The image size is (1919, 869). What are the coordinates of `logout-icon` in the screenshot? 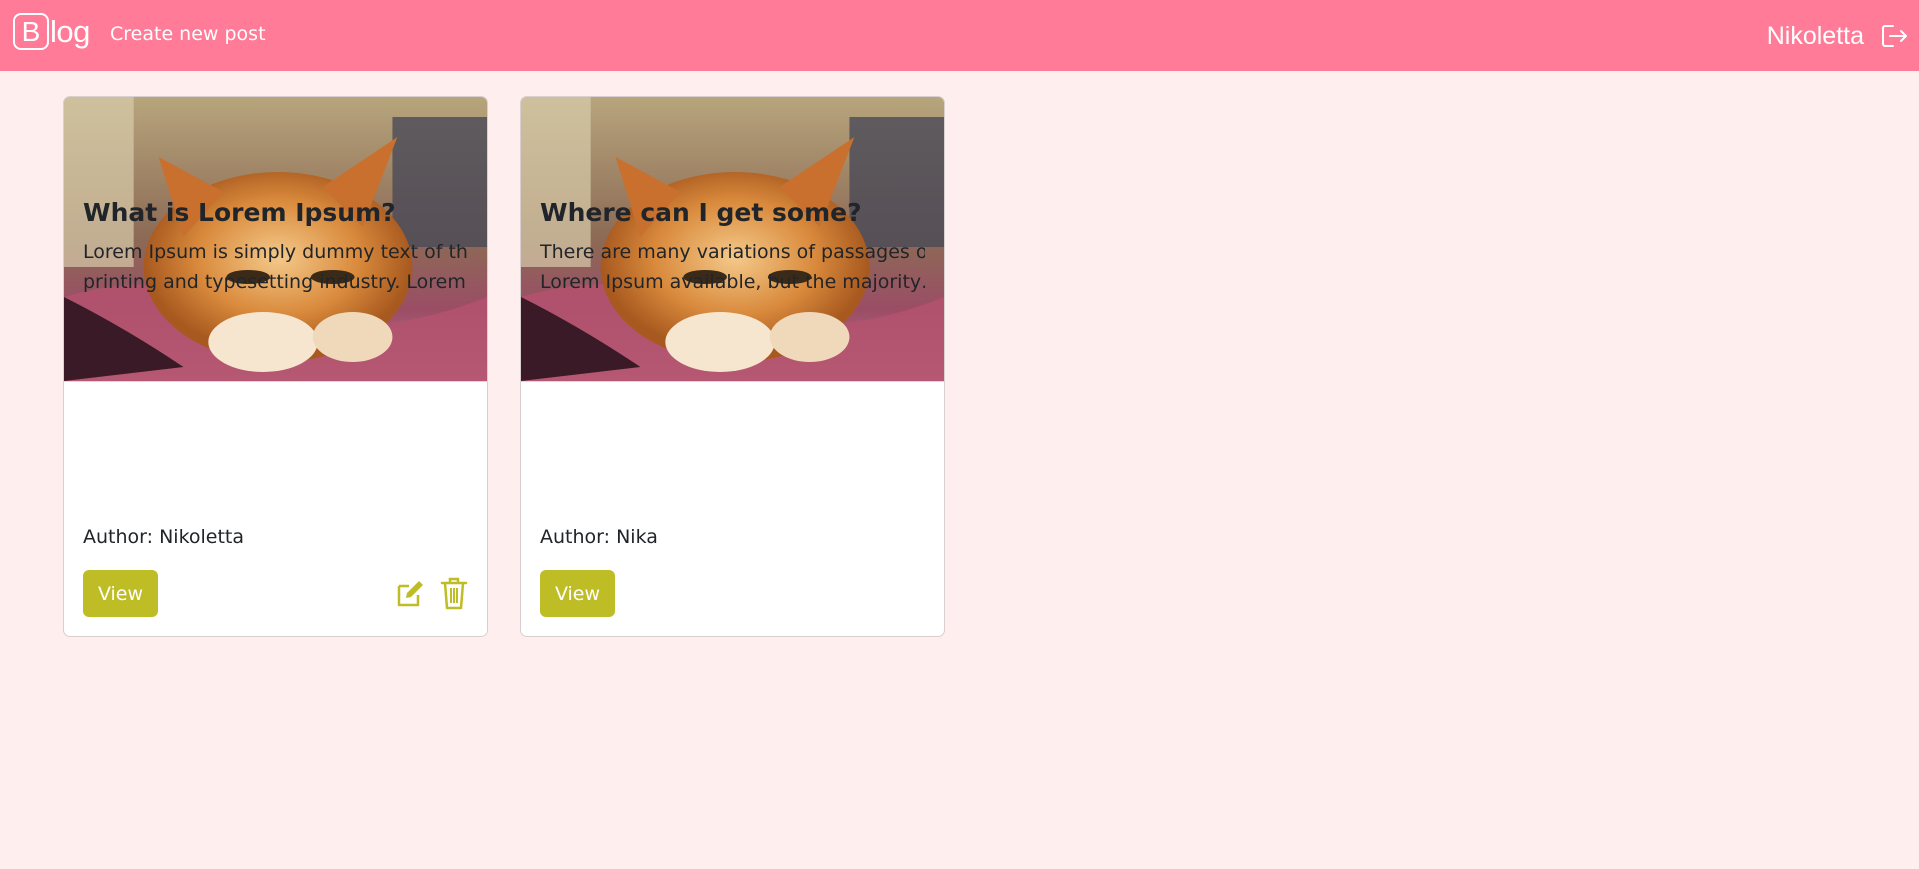 It's located at (1895, 36).